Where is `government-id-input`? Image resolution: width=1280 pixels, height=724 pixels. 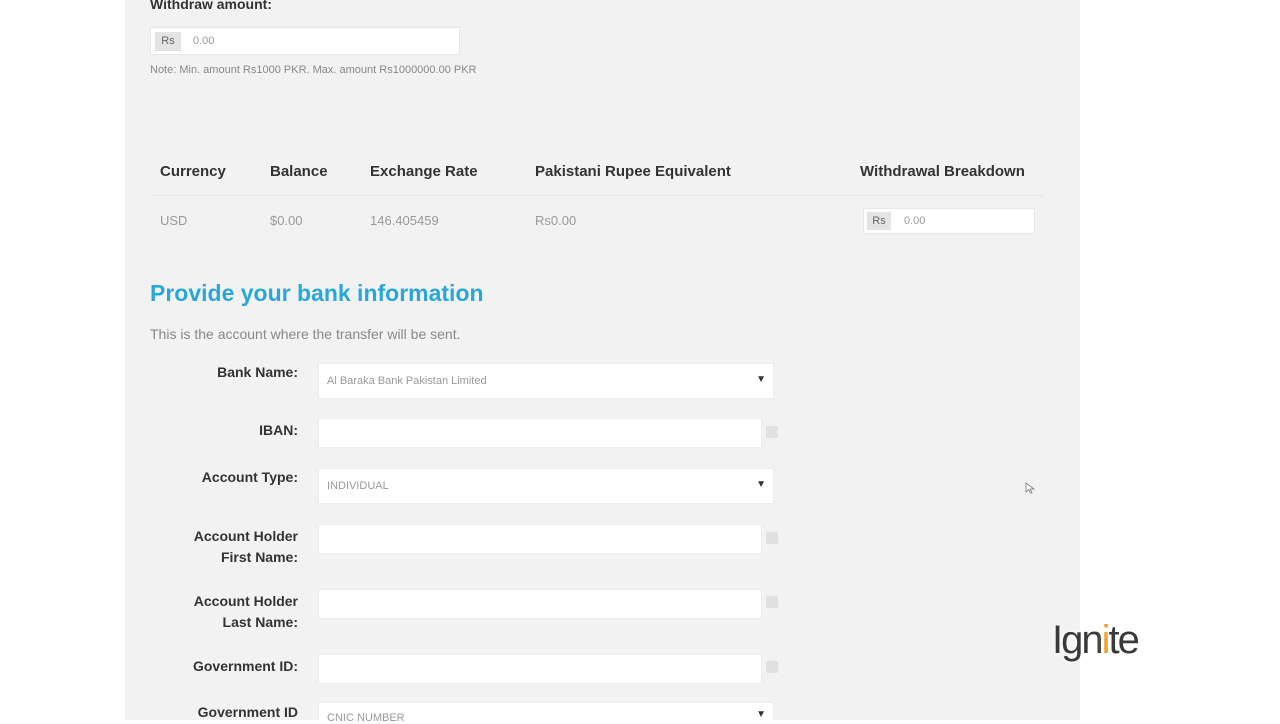 government-id-input is located at coordinates (540, 669).